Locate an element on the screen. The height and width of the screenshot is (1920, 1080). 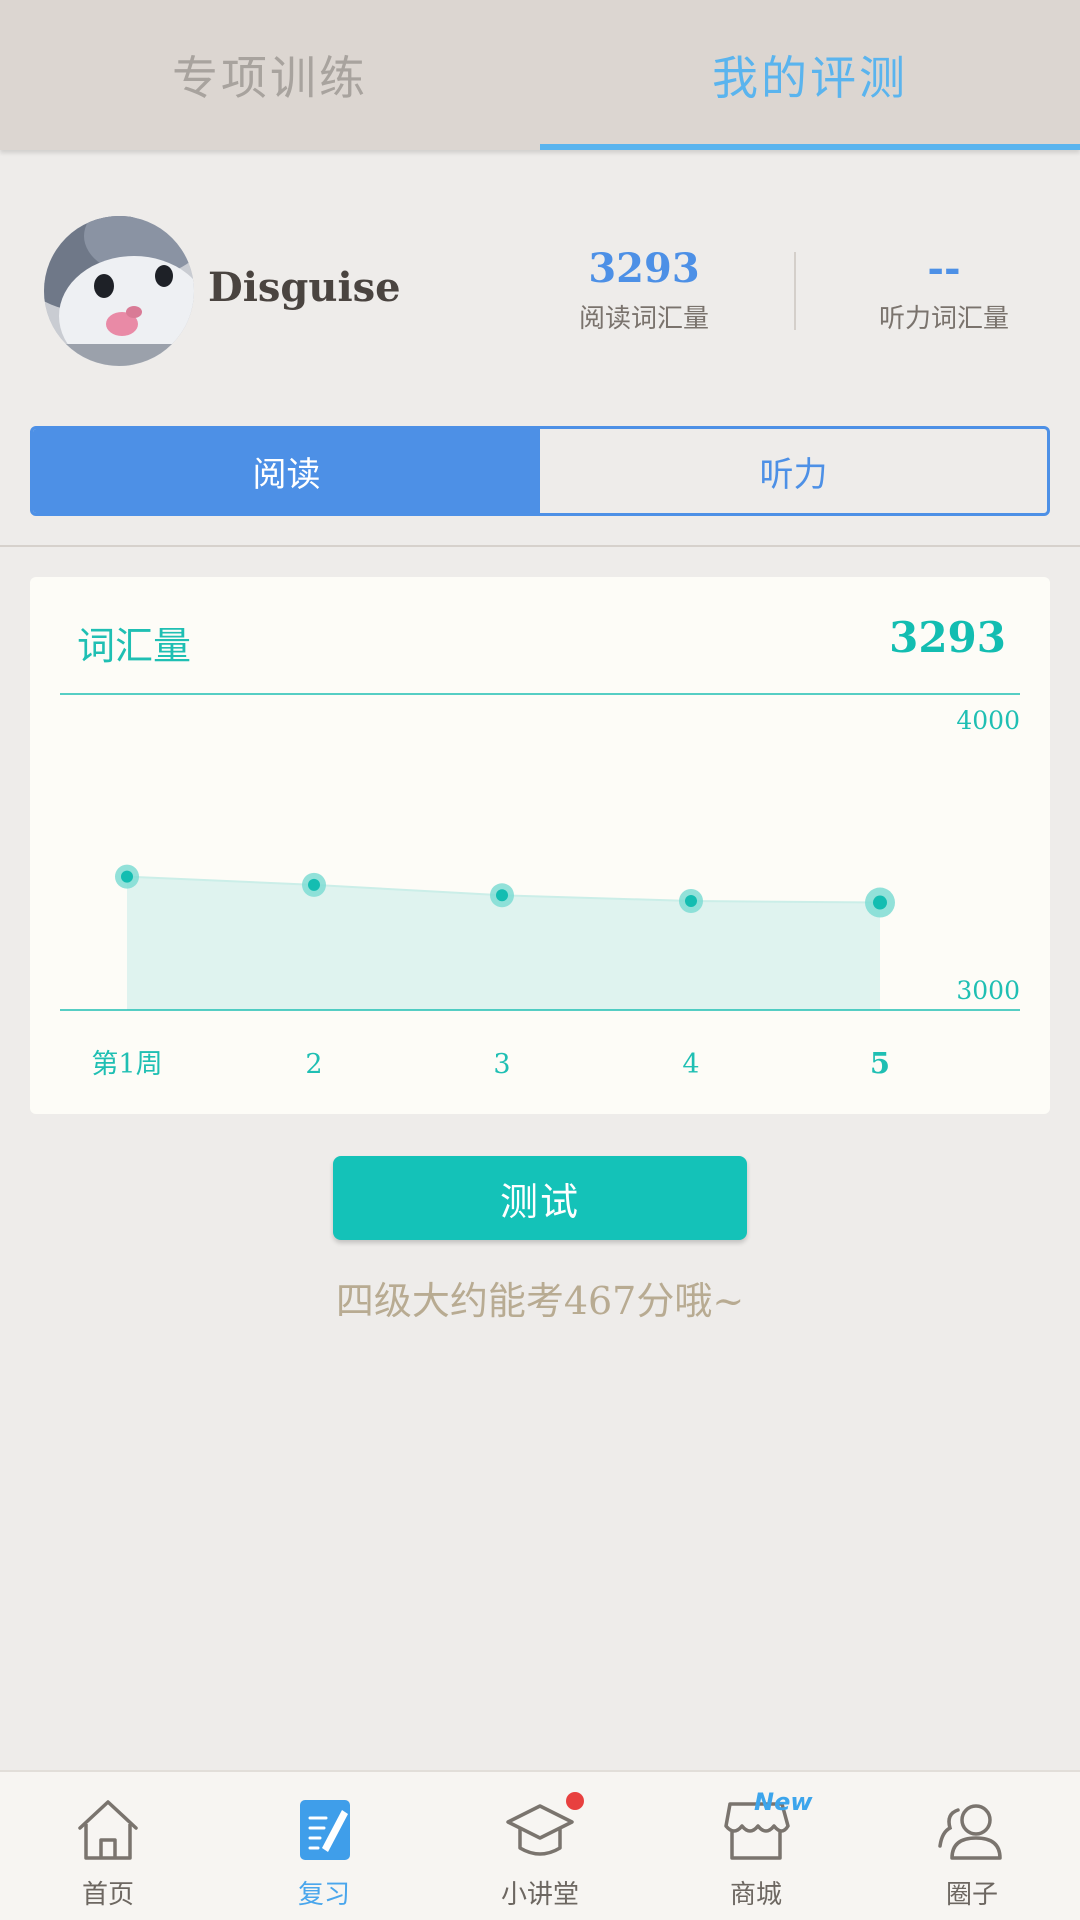
y-tick-label: 3000 is located at coordinates (988, 990).